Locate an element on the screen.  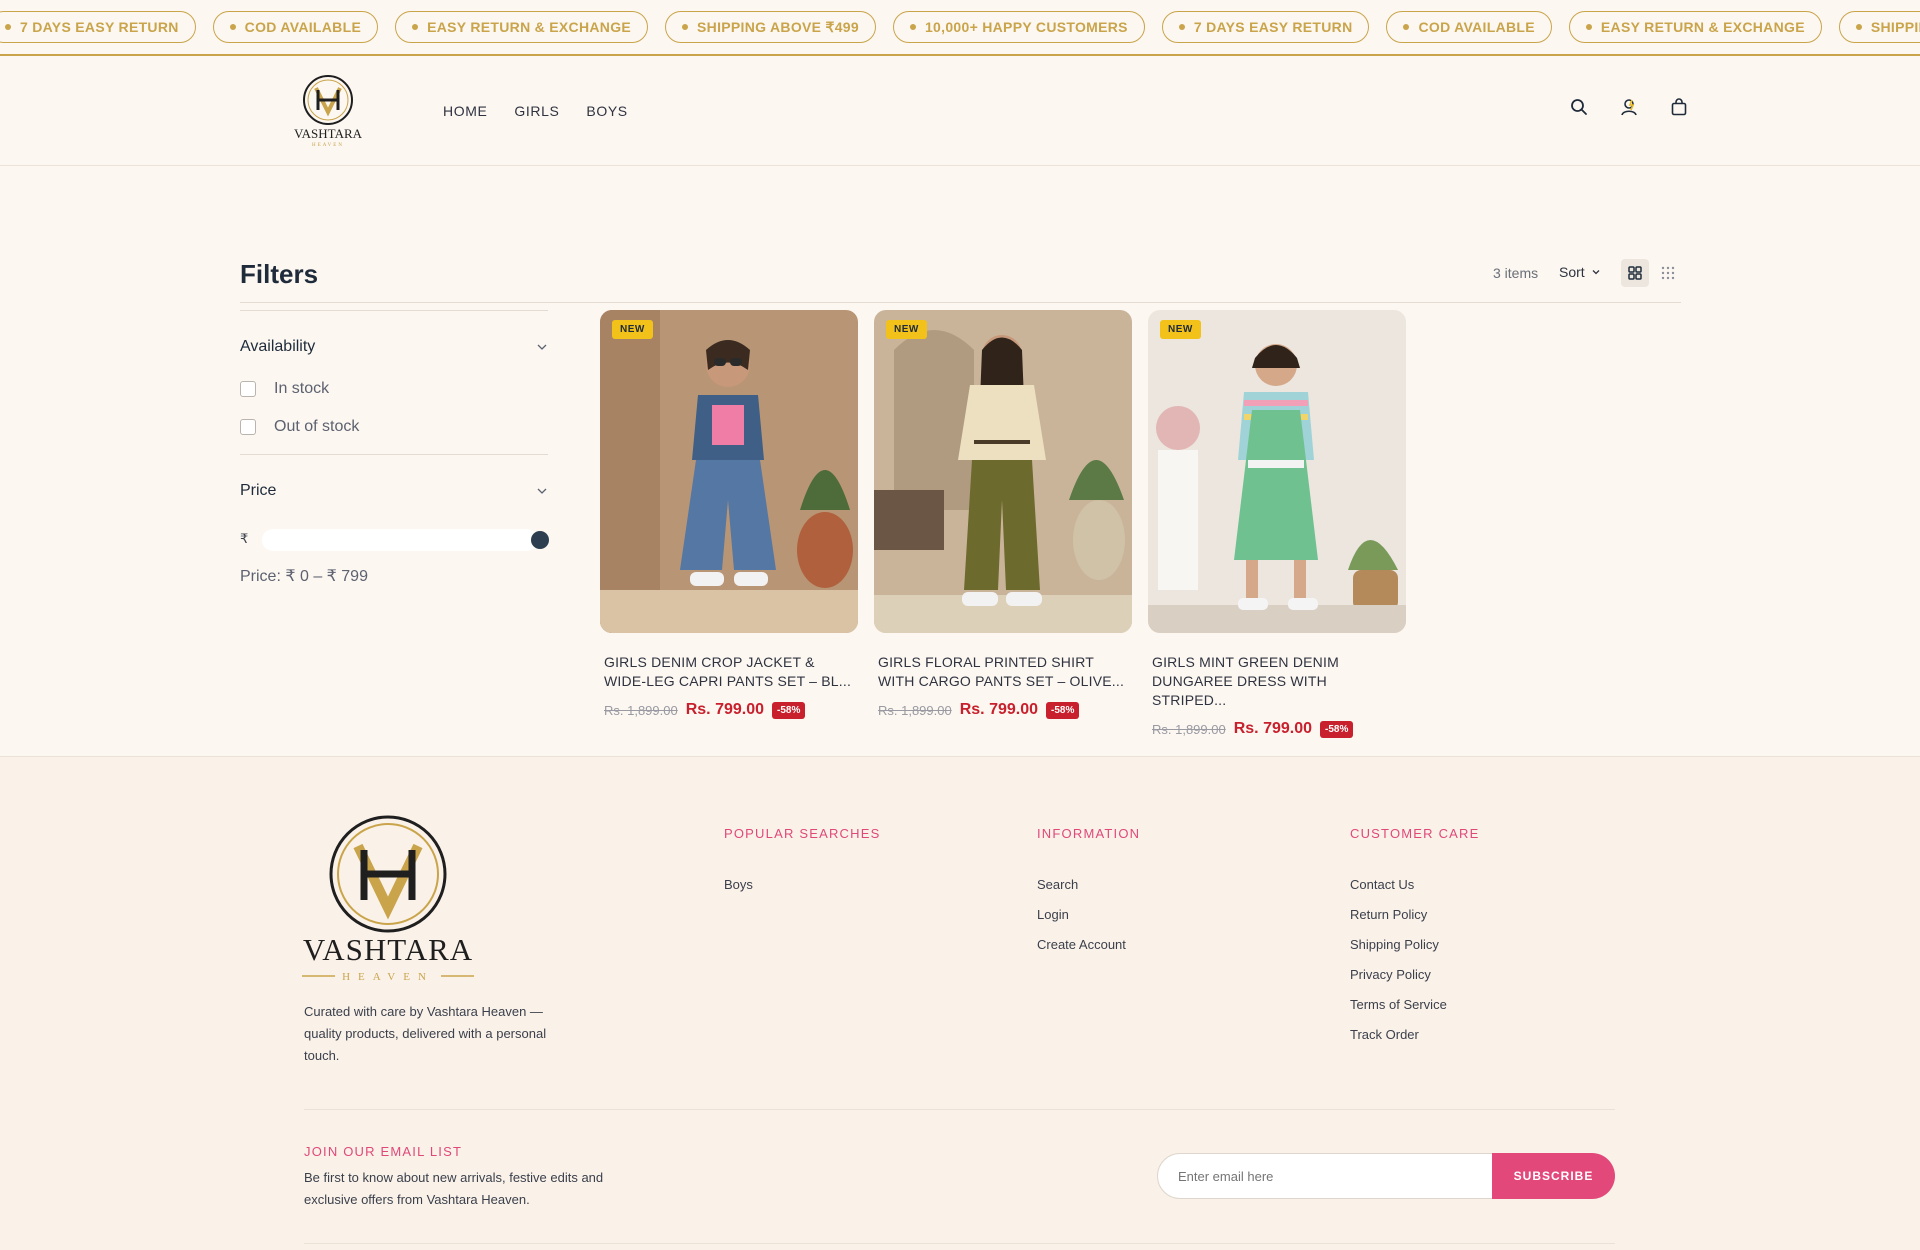
footer-link-contact-us: Contact Us is located at coordinates (1414, 884).